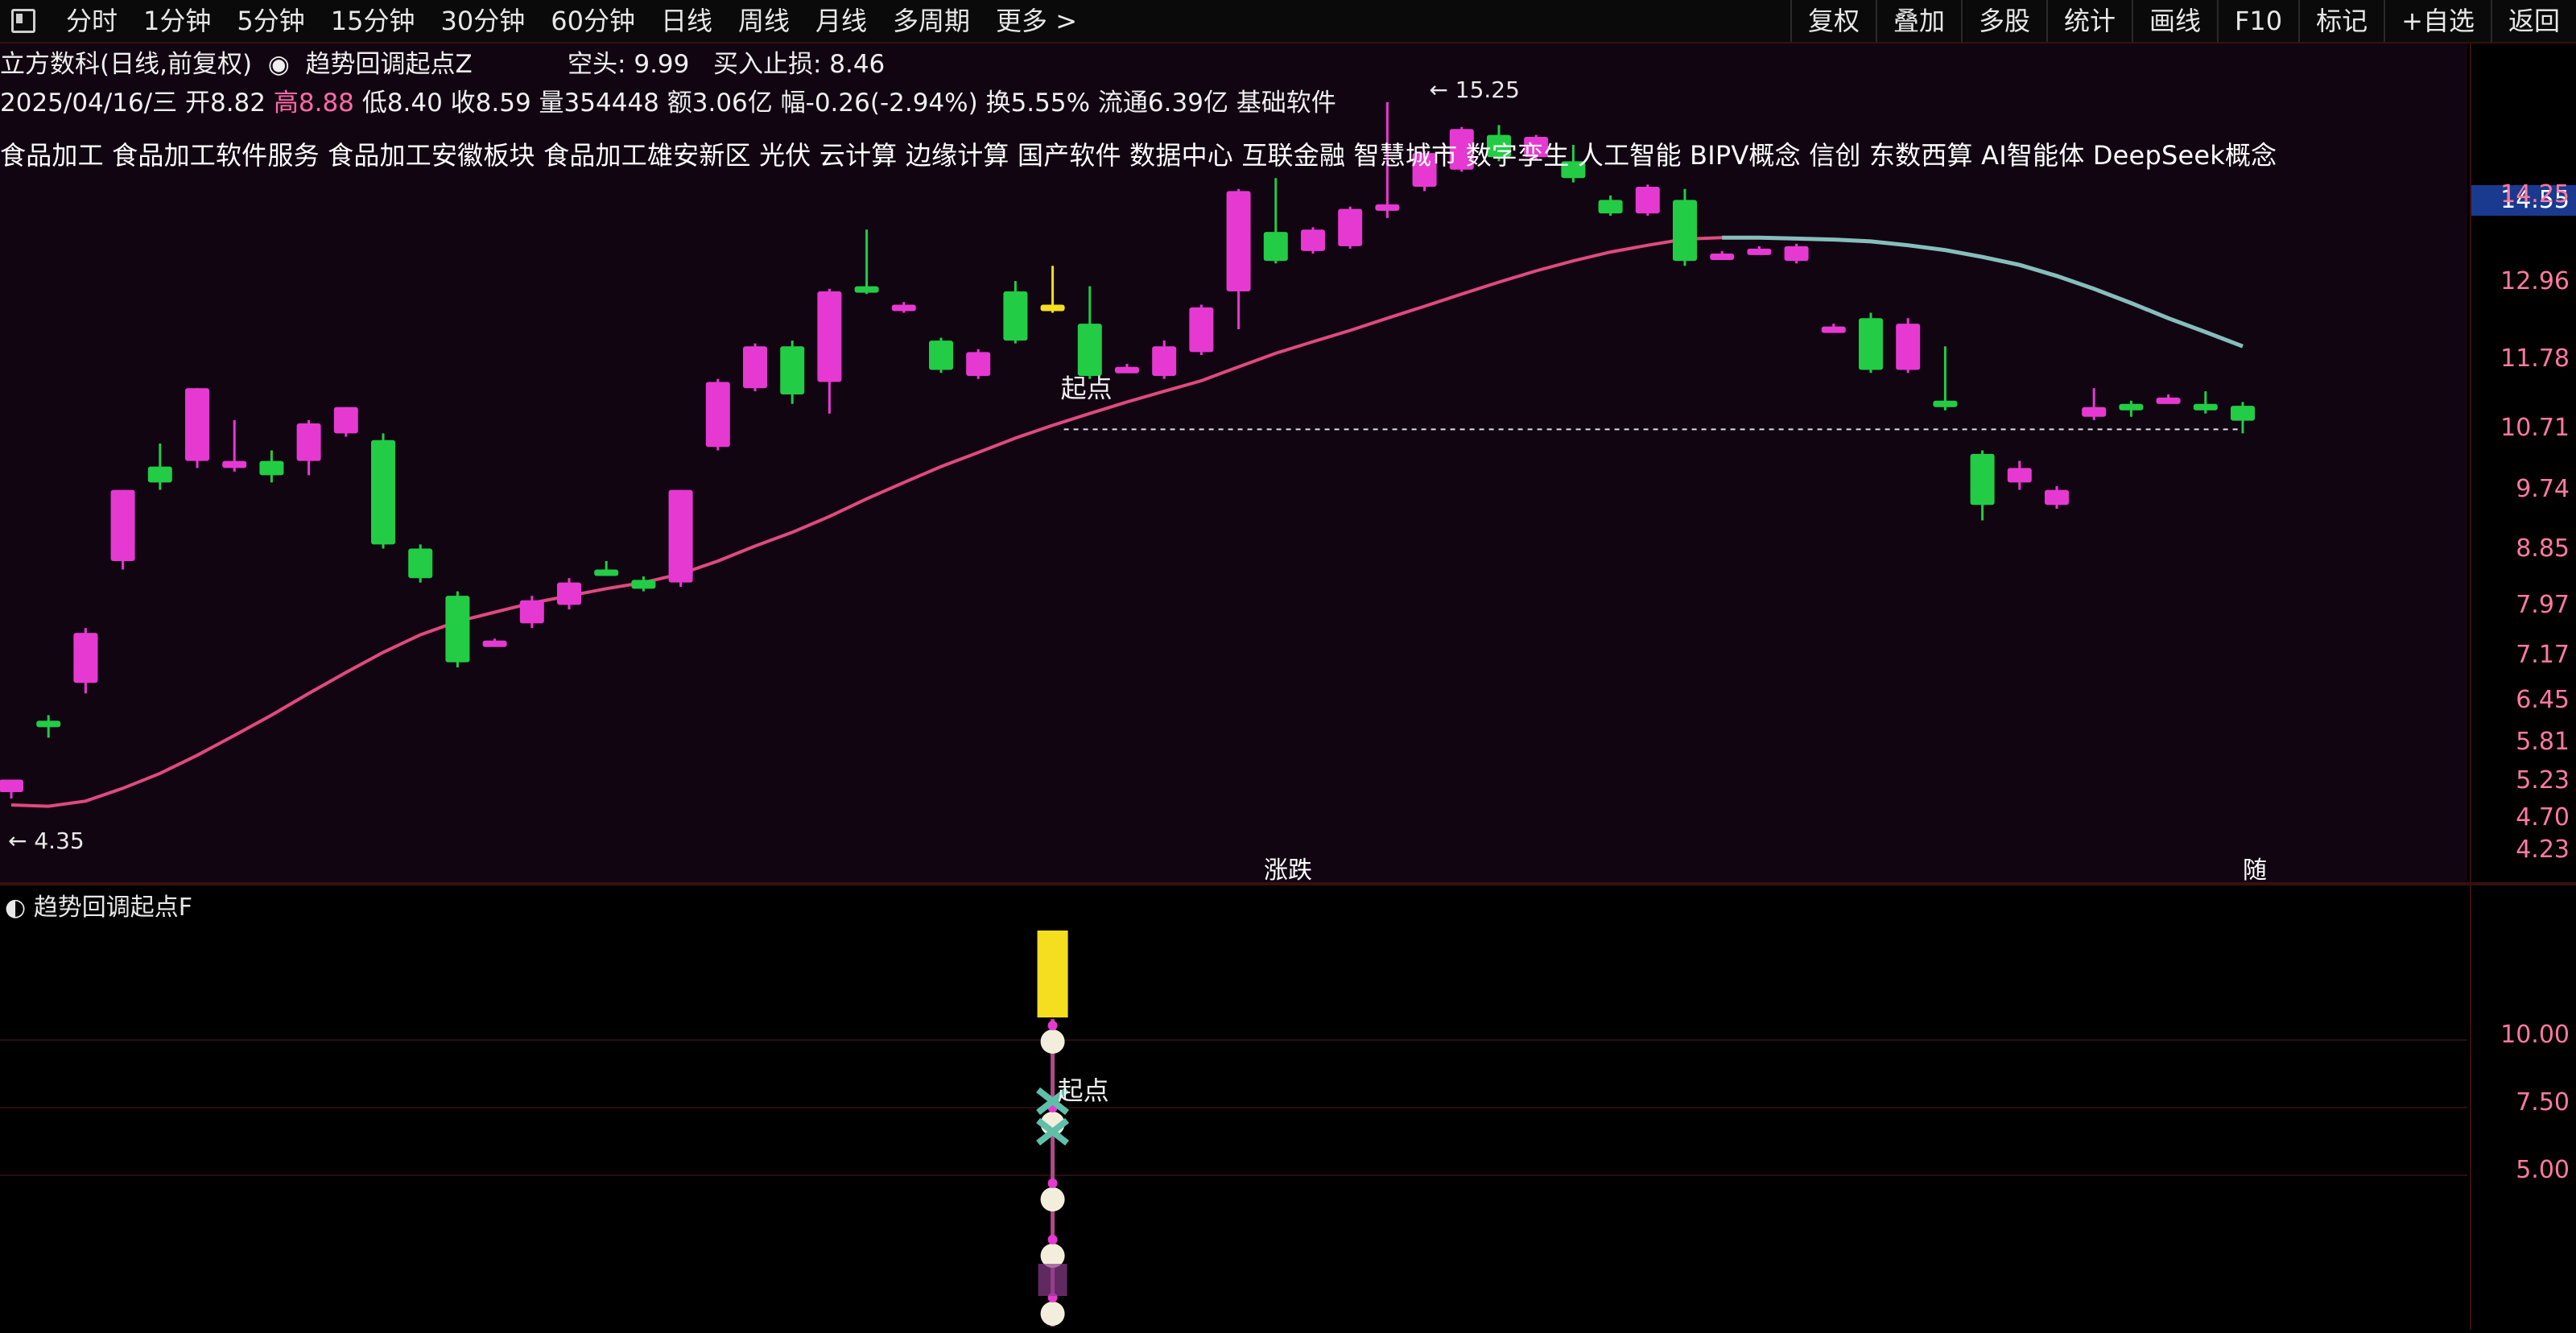 The width and height of the screenshot is (2576, 1333). What do you see at coordinates (764, 21) in the screenshot?
I see `tab-weekly: 周线` at bounding box center [764, 21].